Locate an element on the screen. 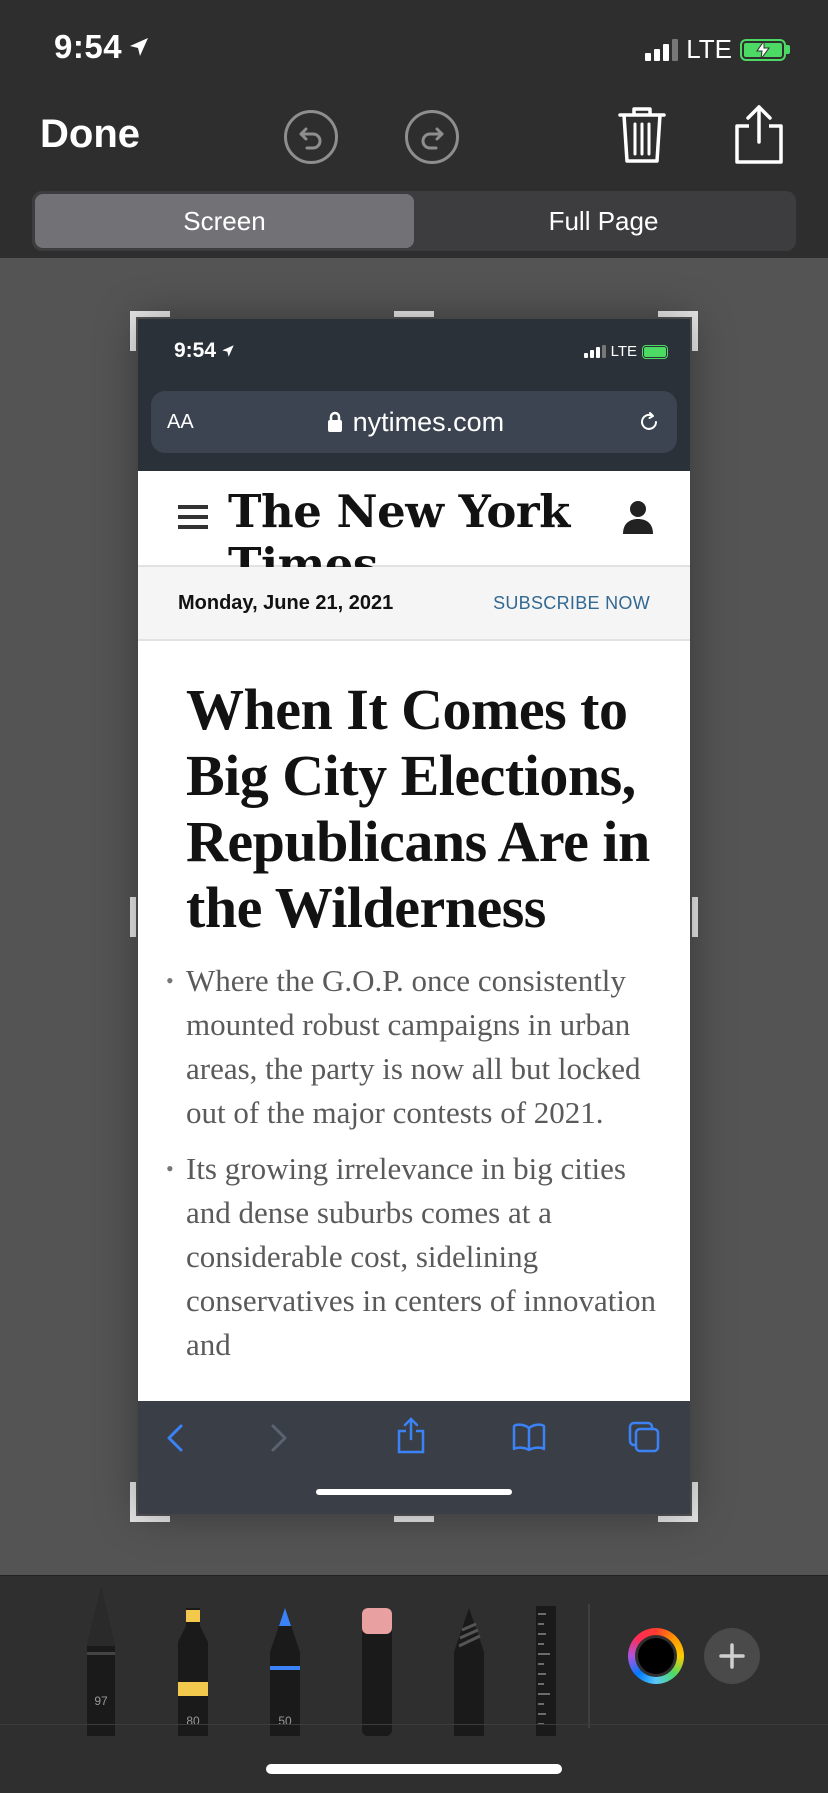  palette-divider is located at coordinates (589, 1666).